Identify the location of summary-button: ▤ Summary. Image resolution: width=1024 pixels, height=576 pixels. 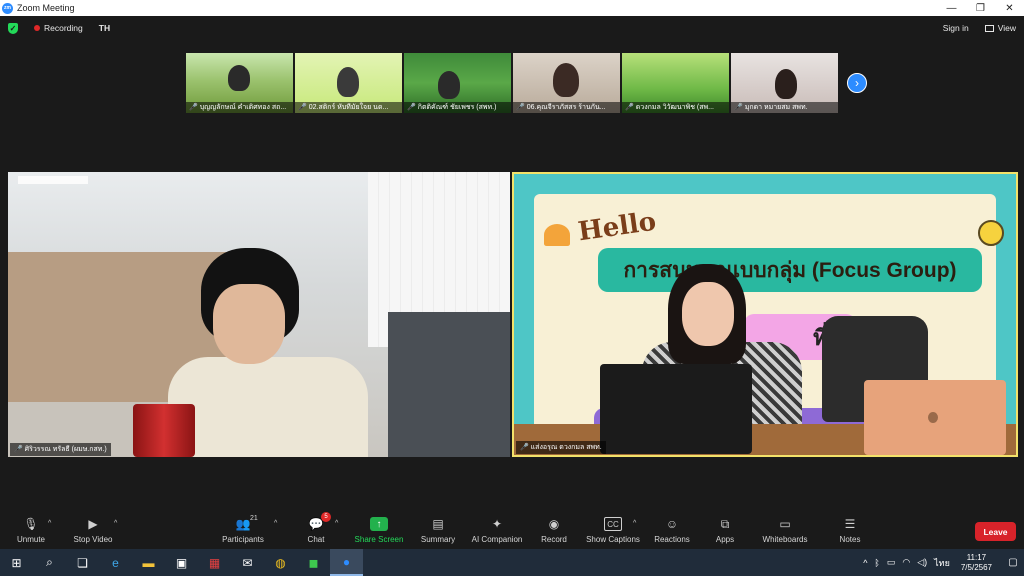
(438, 530).